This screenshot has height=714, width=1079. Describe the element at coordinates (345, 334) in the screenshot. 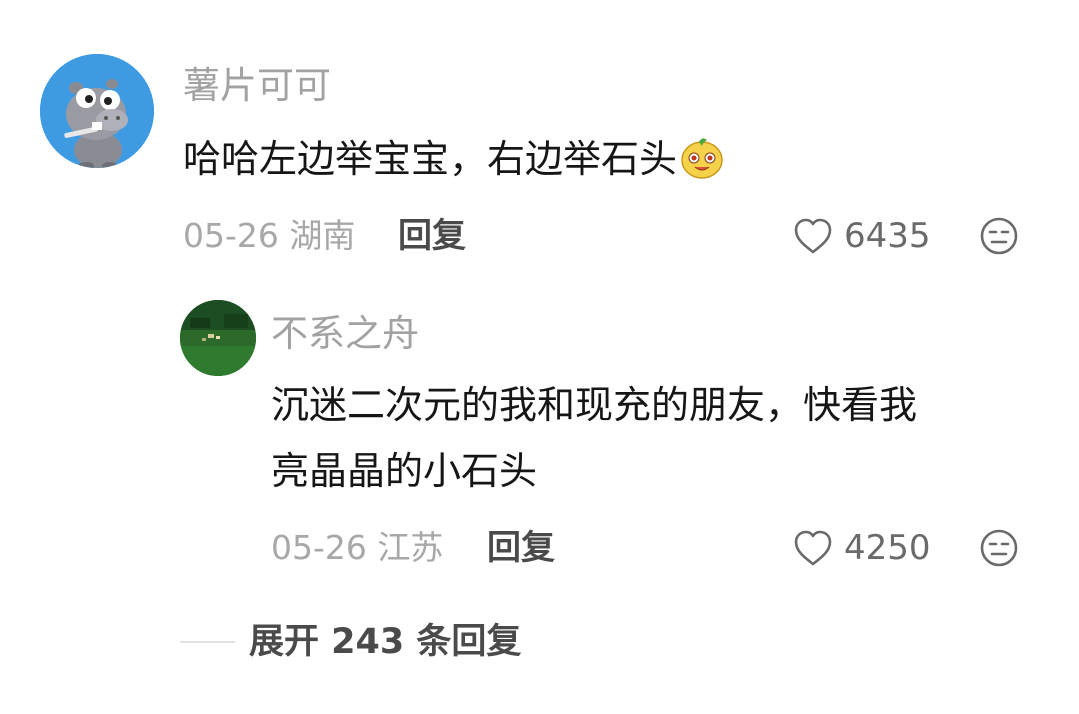

I see `reply-username: 不系之舟` at that location.